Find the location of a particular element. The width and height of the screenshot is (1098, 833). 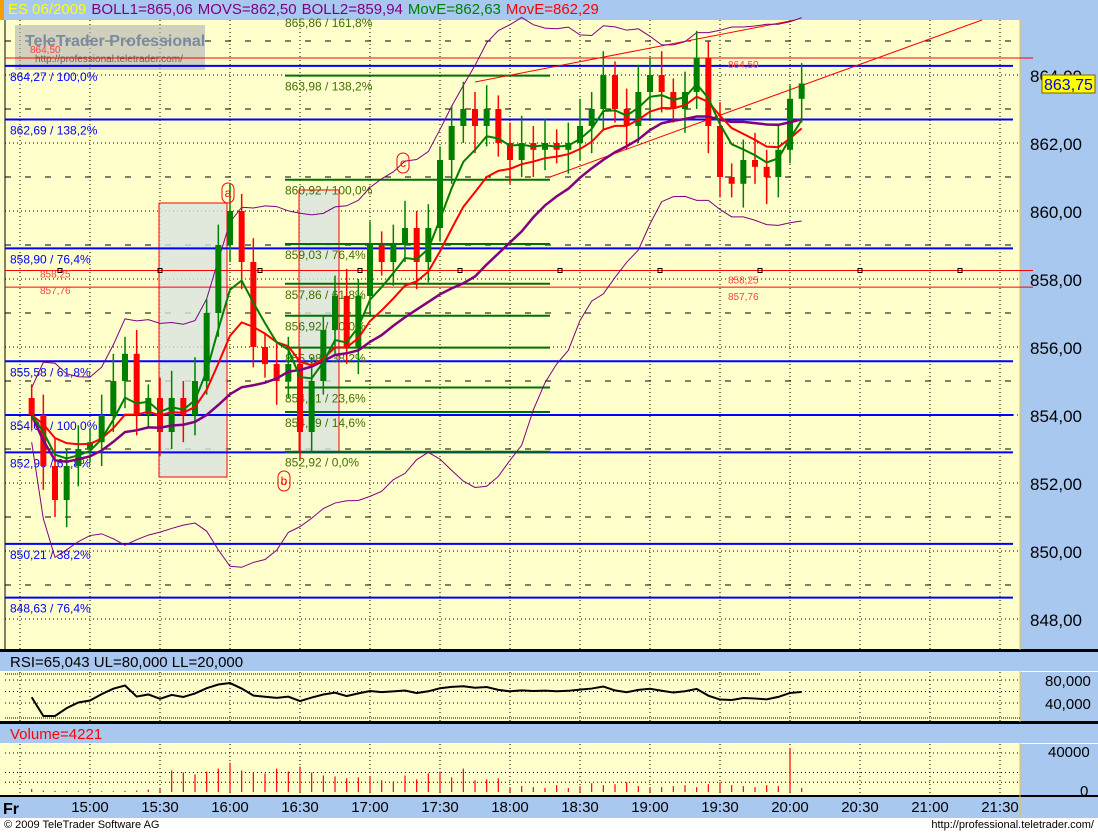

last-price-label: 863,75 is located at coordinates (1068, 85).